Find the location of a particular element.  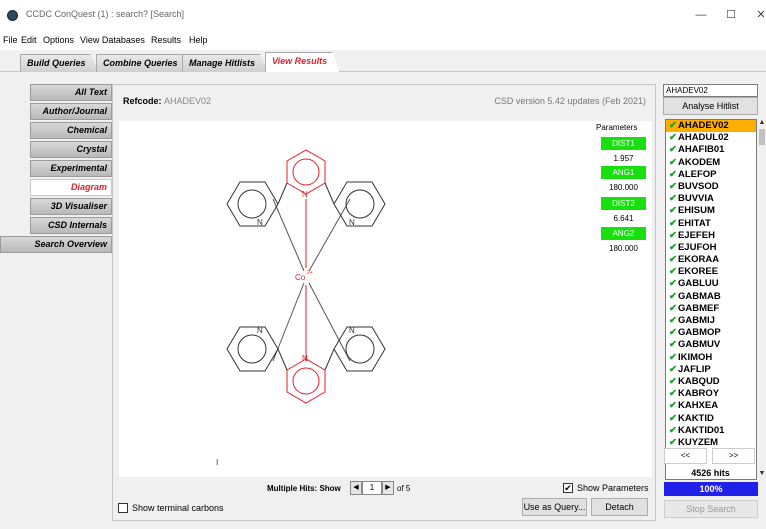

tab-build-queries: Build Queries is located at coordinates (59, 63).